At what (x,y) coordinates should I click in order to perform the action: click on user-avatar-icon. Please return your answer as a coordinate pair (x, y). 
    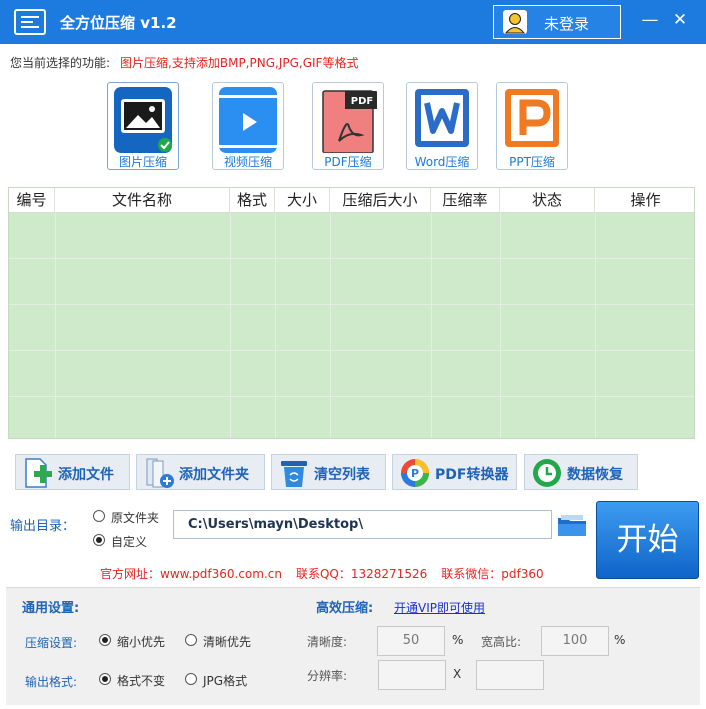
    Looking at the image, I should click on (515, 22).